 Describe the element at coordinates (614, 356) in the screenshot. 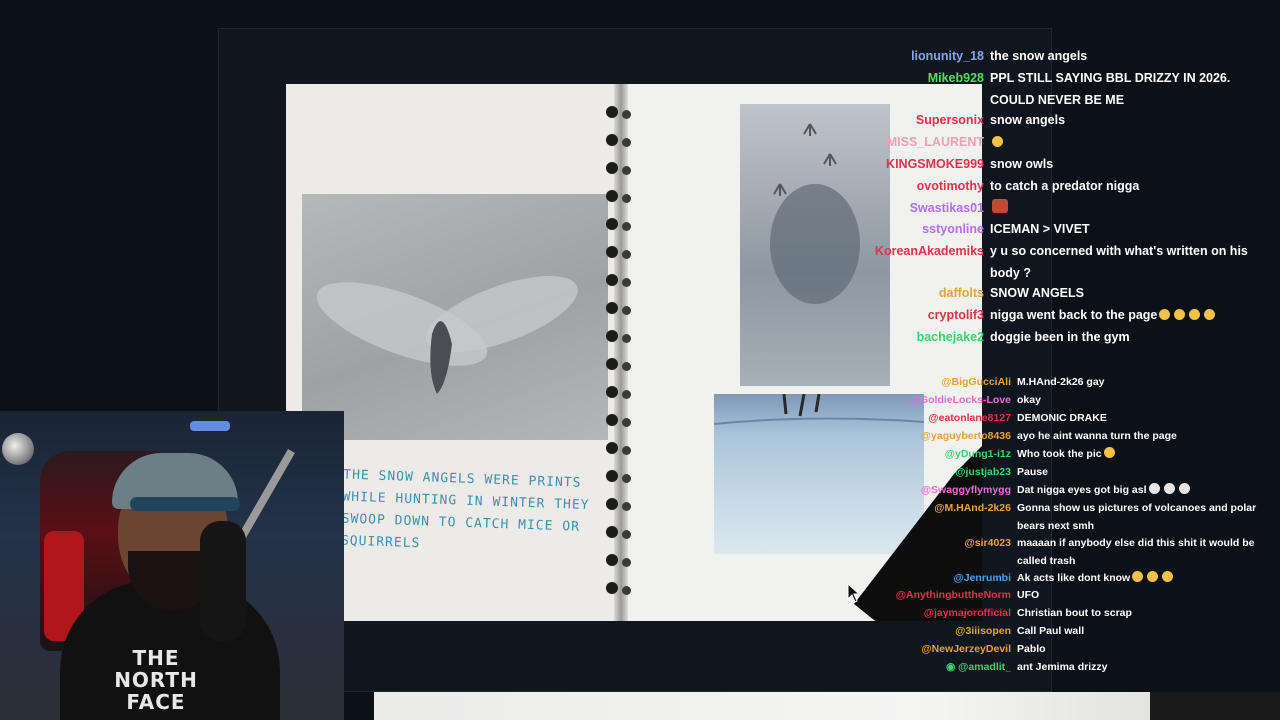

I see `binder-holes` at that location.